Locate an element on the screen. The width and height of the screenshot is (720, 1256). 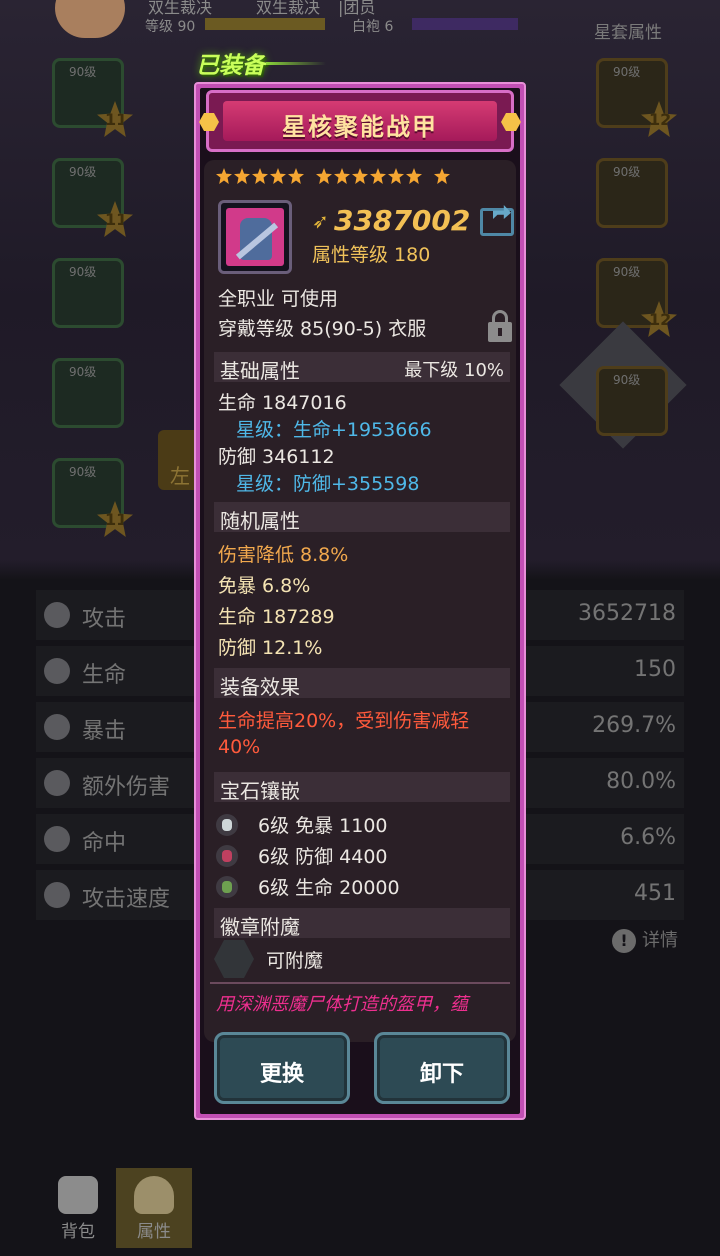
random-attr: 伤害降低 8.8% is located at coordinates (283, 555).